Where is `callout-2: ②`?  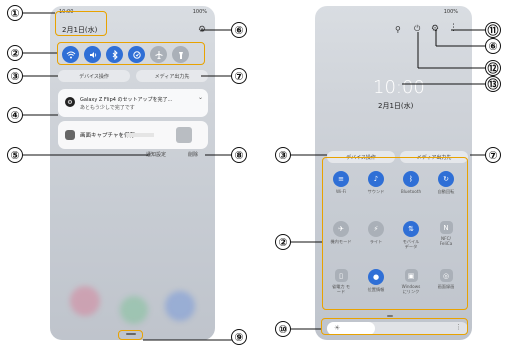
callout-2: ② is located at coordinates (15, 53).